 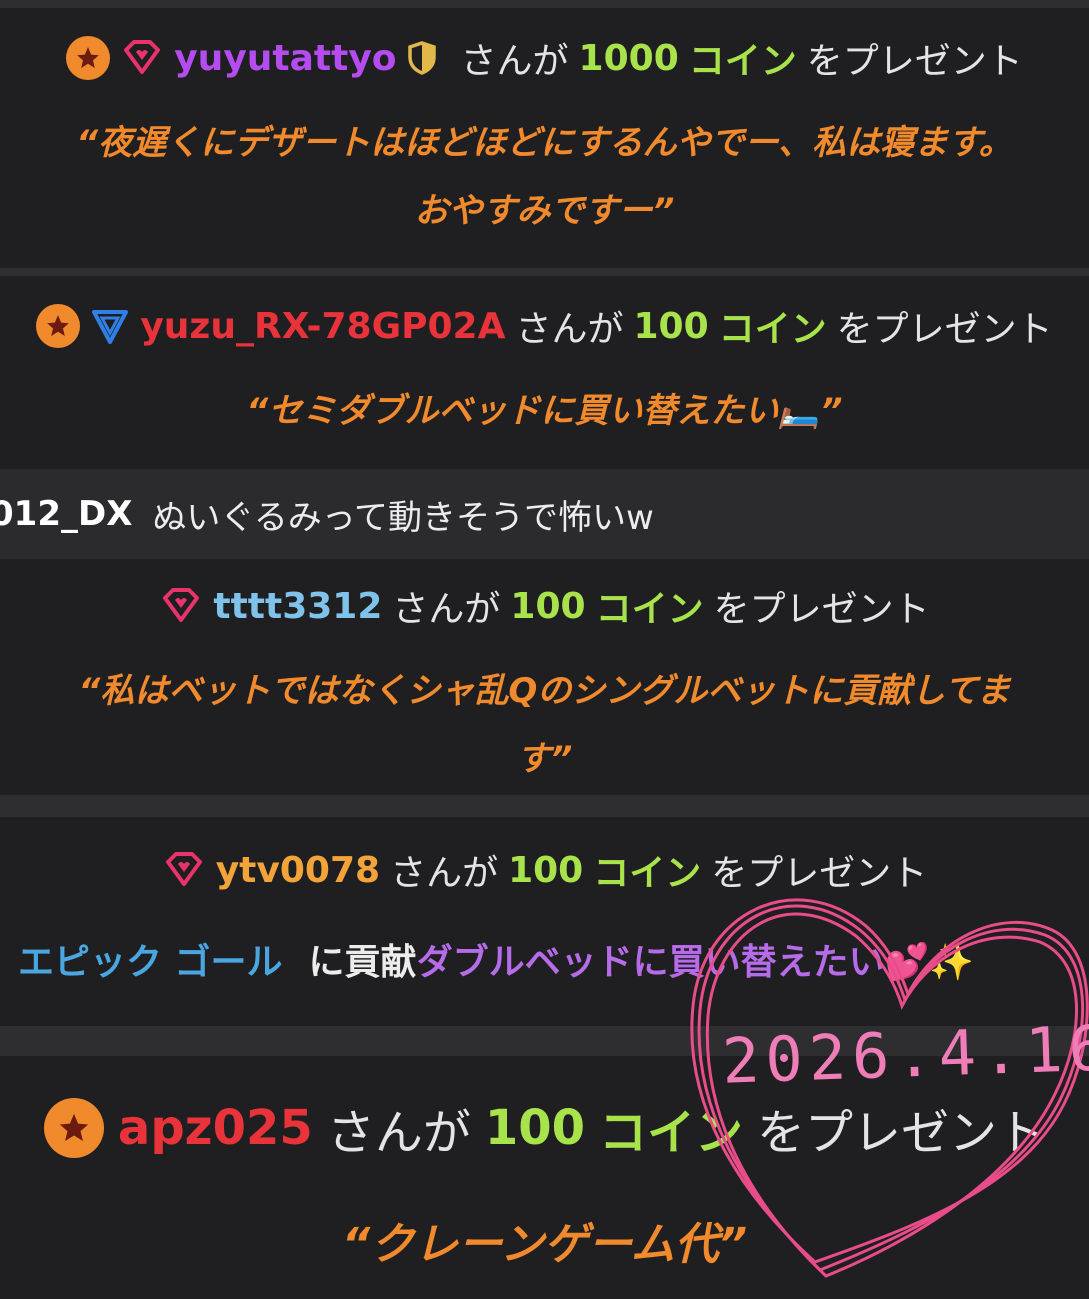 I want to click on gift-message: “夜遅くにデザートはほどほどにするんやでー、私は寝ます。, so click(x=544, y=139).